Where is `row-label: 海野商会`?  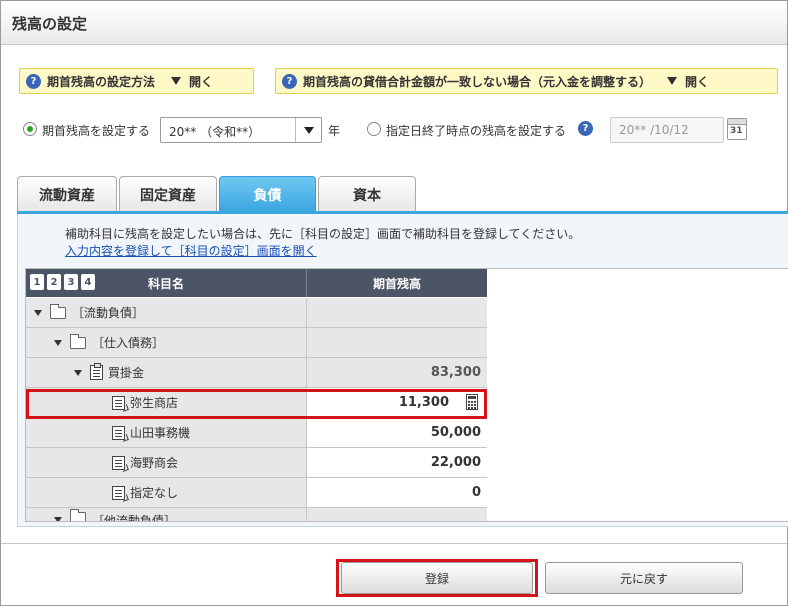 row-label: 海野商会 is located at coordinates (154, 463).